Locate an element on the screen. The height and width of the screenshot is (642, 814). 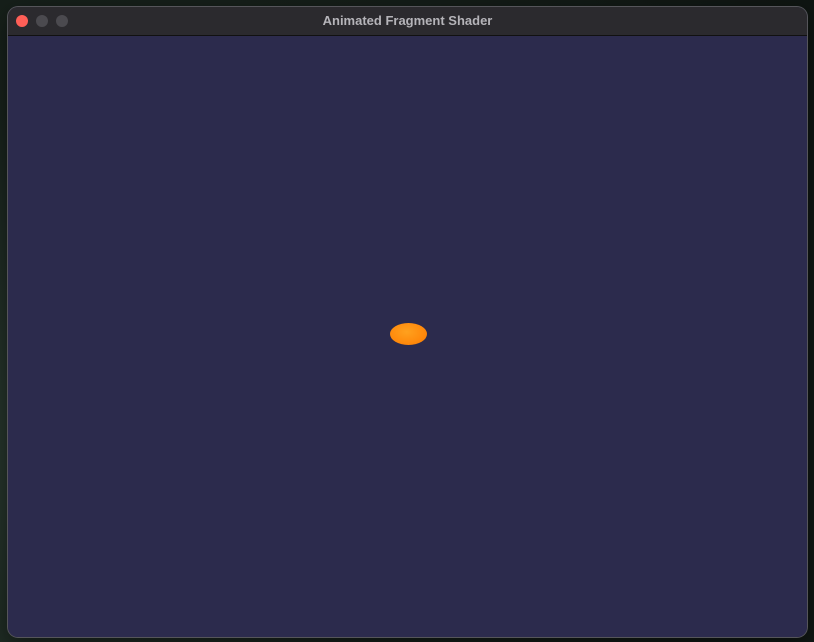
title-bar: Animated Fragment Shader is located at coordinates (407, 21).